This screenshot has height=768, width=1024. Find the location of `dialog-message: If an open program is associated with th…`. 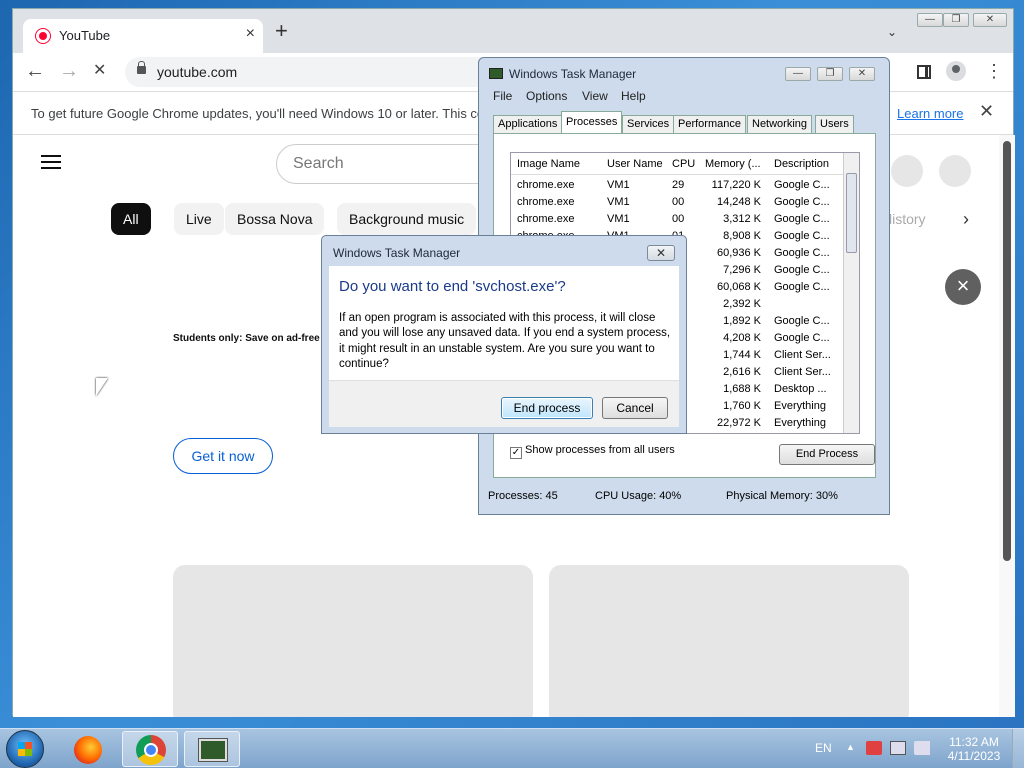

dialog-message: If an open program is associated with th… is located at coordinates (505, 341).